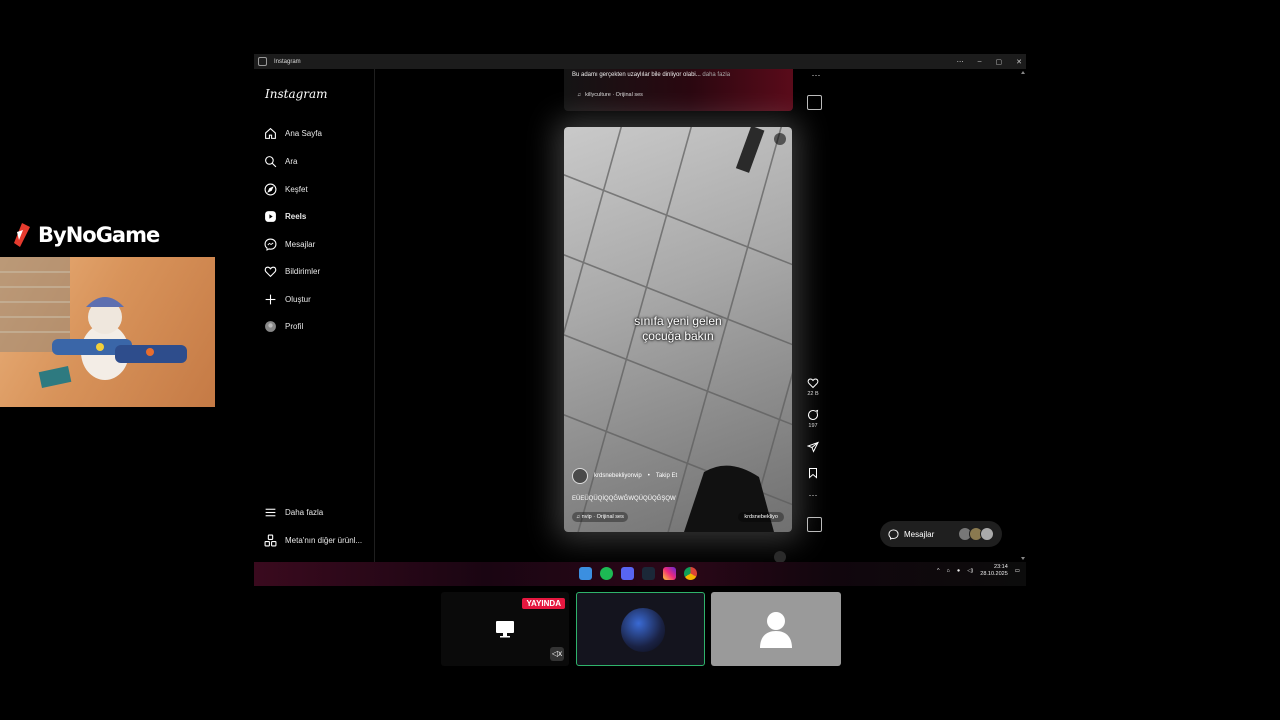 The image size is (1280, 720). Describe the element at coordinates (270, 244) in the screenshot. I see `messenger-icon` at that location.